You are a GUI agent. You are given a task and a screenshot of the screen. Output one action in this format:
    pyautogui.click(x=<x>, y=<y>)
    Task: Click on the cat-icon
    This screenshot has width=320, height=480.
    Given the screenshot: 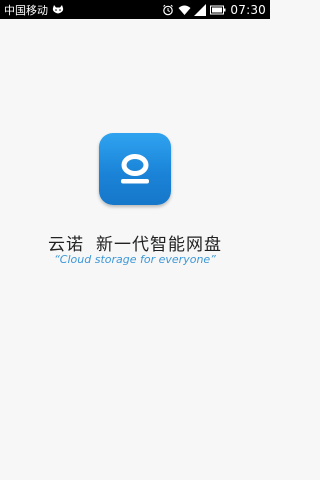 What is the action you would take?
    pyautogui.click(x=57, y=10)
    